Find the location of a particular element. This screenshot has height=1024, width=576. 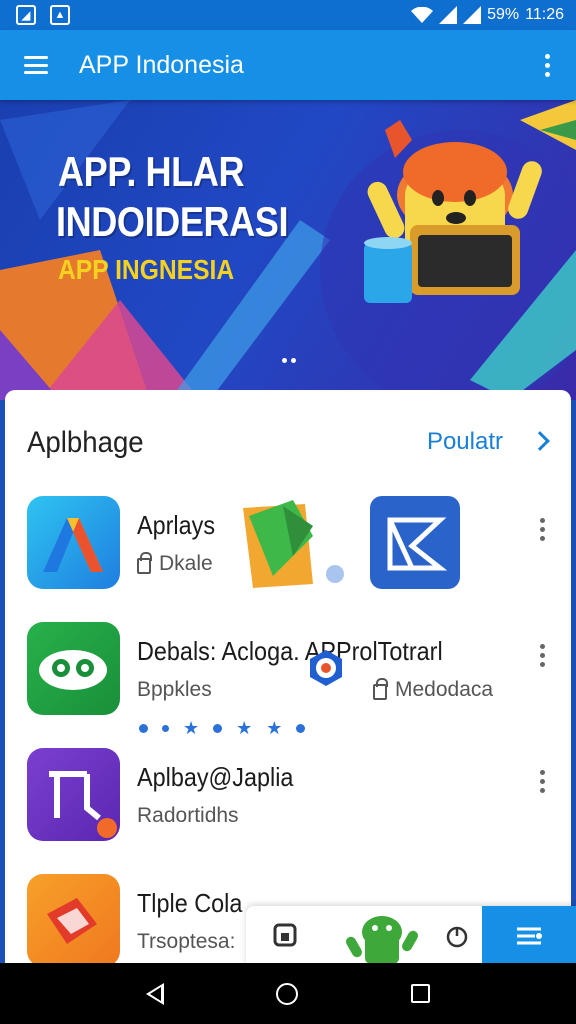

section-title: Aplbhage is located at coordinates (85, 442).